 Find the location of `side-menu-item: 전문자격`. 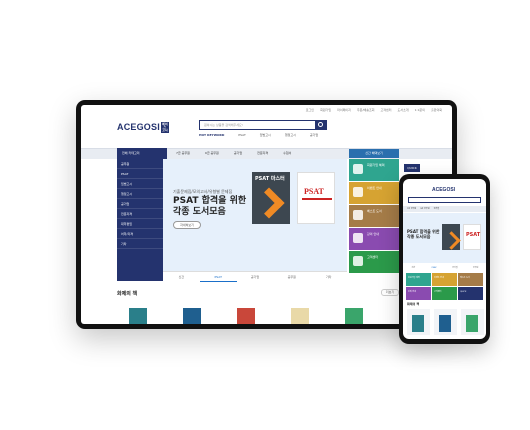

side-menu-item: 전문자격 is located at coordinates (140, 214).